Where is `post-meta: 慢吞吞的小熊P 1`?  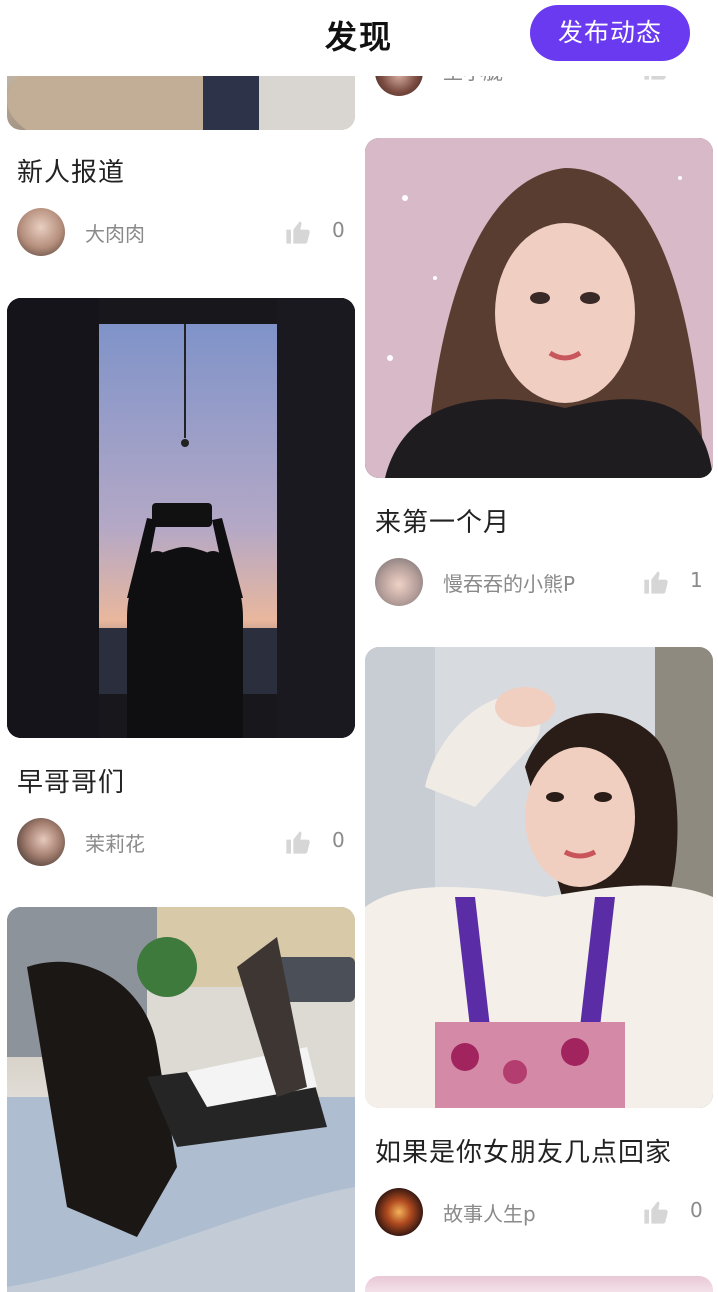
post-meta: 慢吞吞的小熊P 1 is located at coordinates (539, 583).